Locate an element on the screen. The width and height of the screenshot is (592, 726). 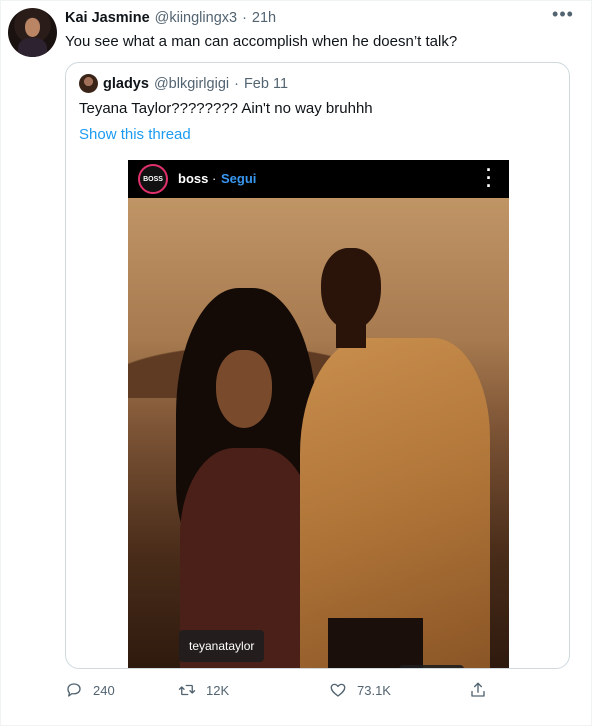
tweet-time: 21h is located at coordinates (264, 18).